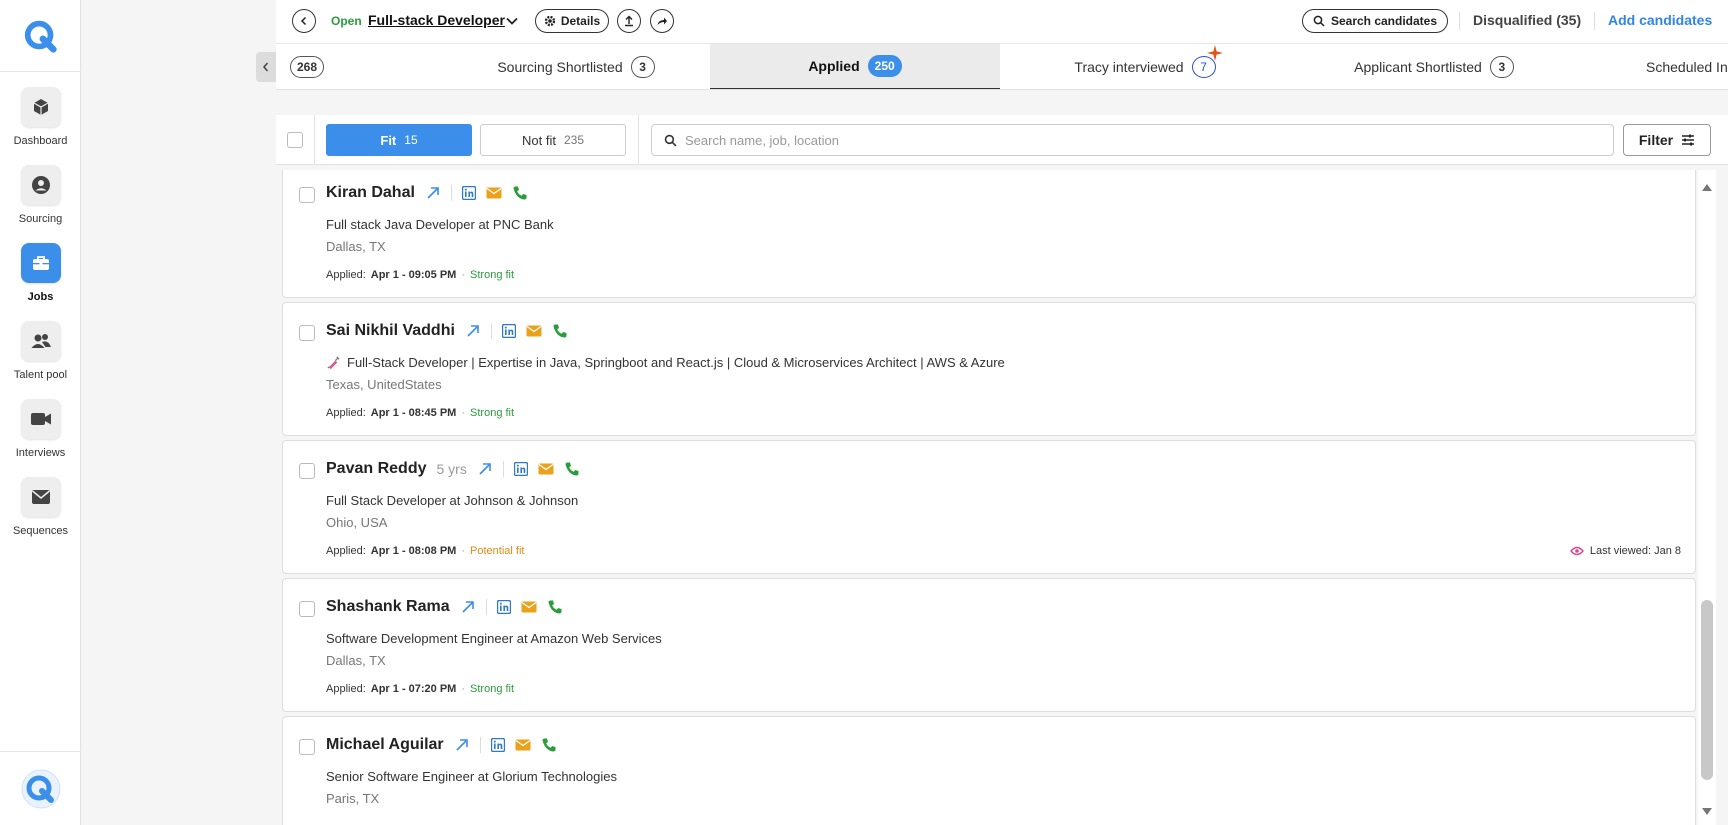 The image size is (1728, 825). What do you see at coordinates (539, 140) in the screenshot?
I see `not-fit-label: Not fit` at bounding box center [539, 140].